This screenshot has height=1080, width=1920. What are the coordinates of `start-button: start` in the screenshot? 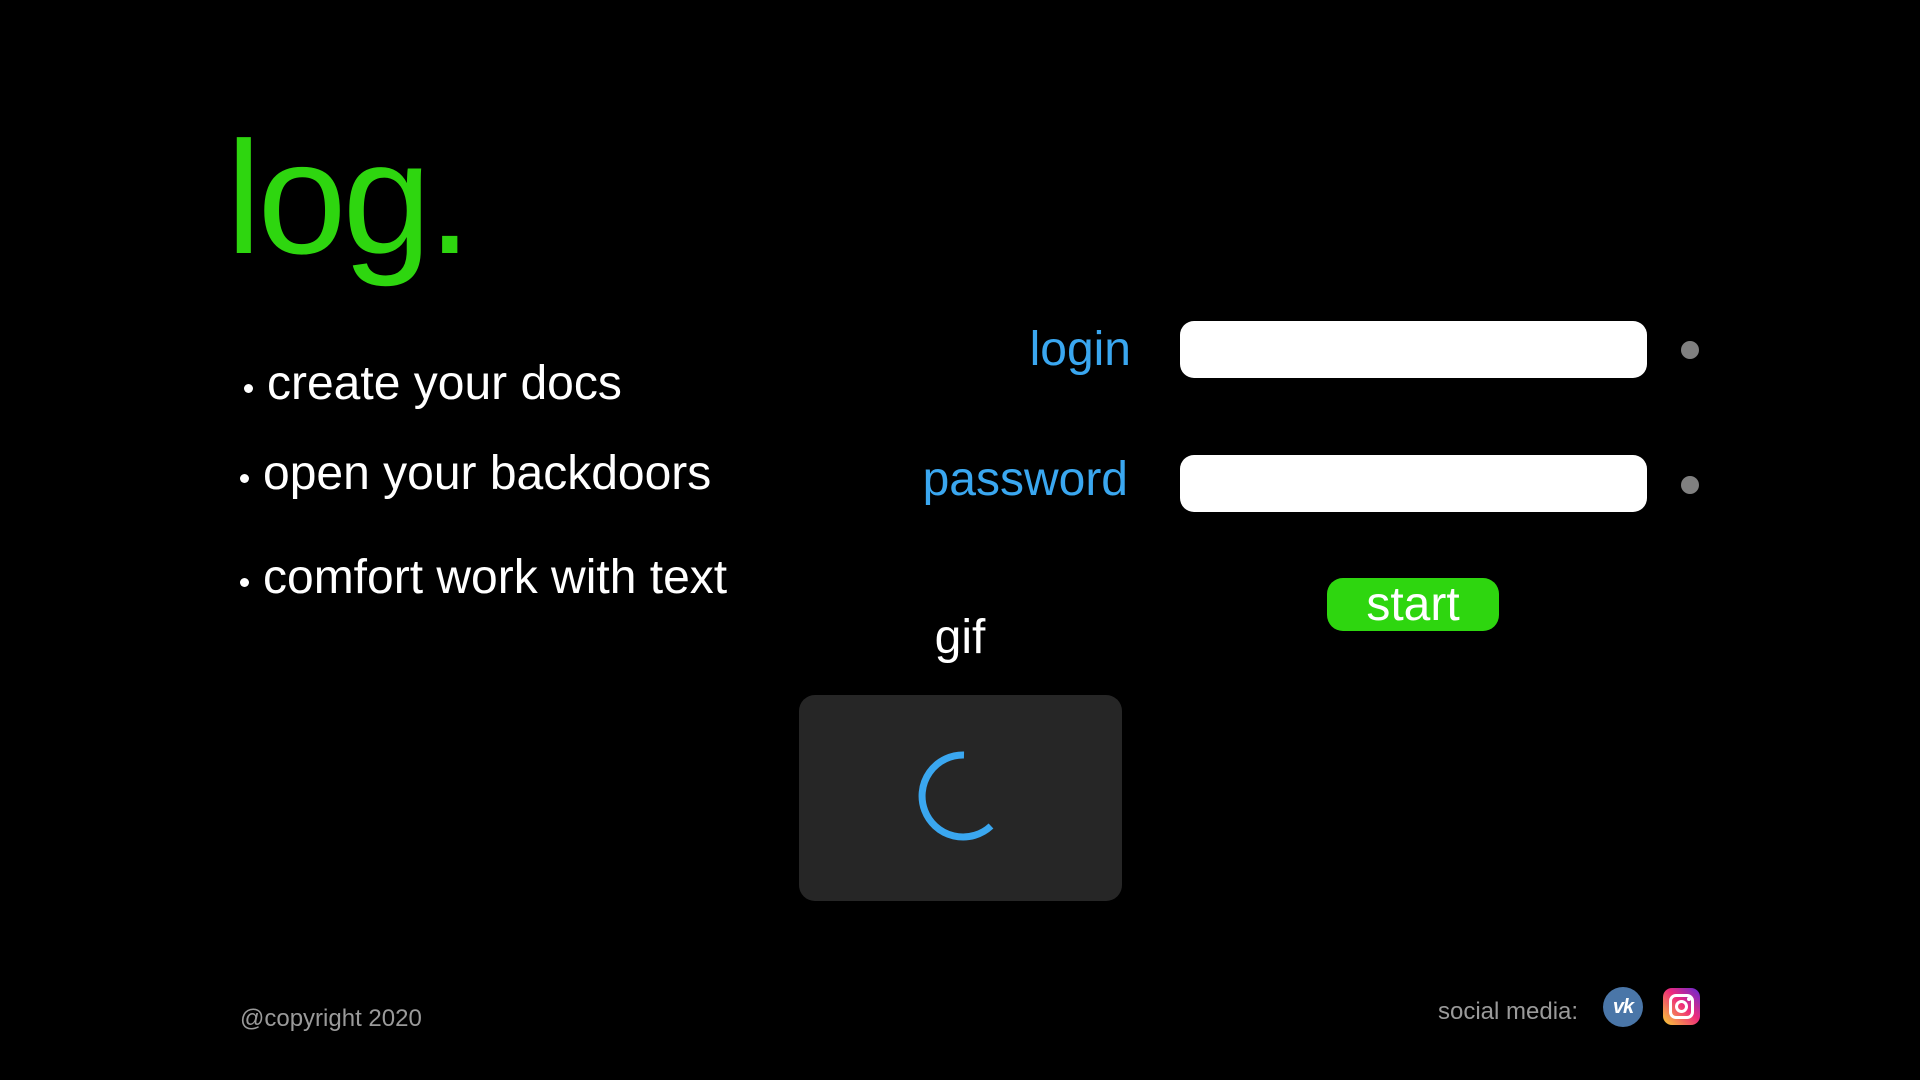 It's located at (1413, 604).